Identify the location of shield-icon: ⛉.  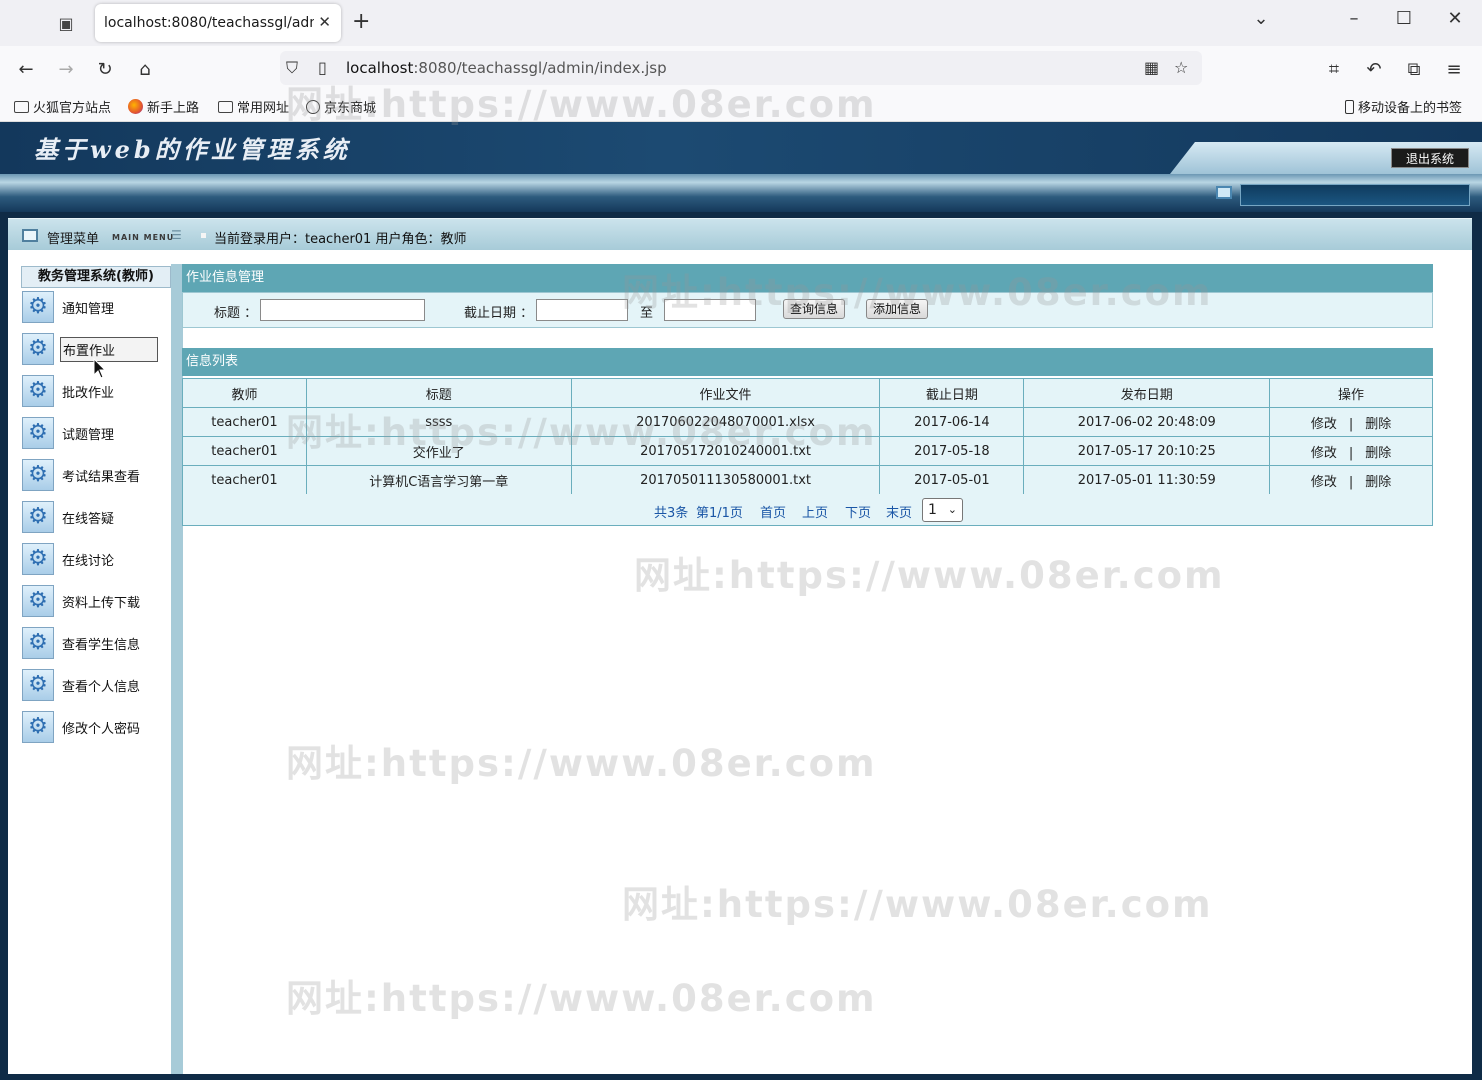
(292, 68).